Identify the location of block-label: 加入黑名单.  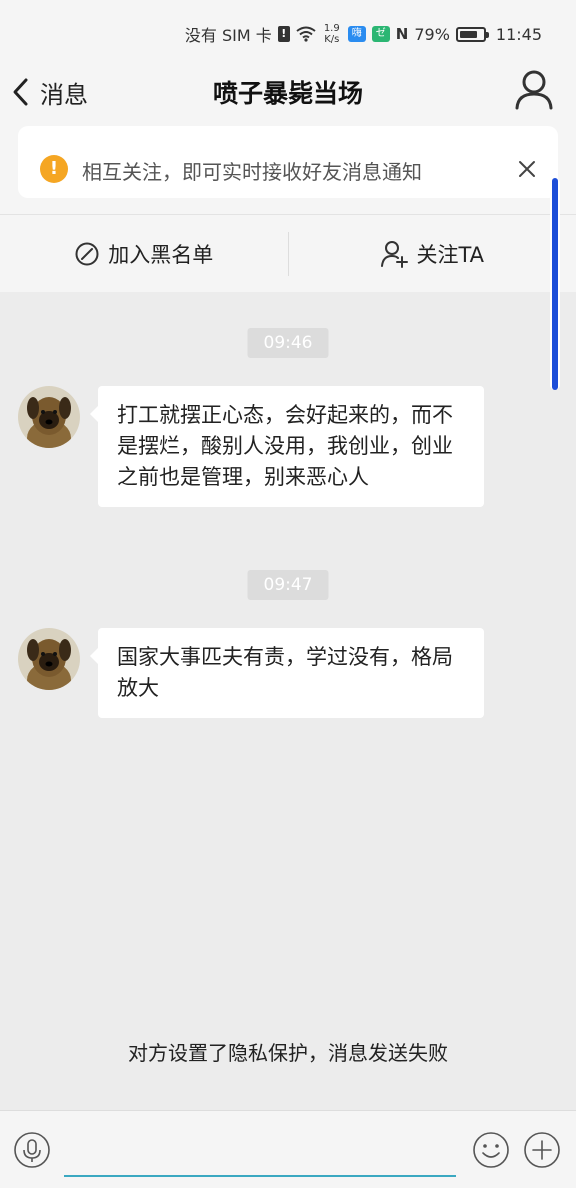
(161, 254).